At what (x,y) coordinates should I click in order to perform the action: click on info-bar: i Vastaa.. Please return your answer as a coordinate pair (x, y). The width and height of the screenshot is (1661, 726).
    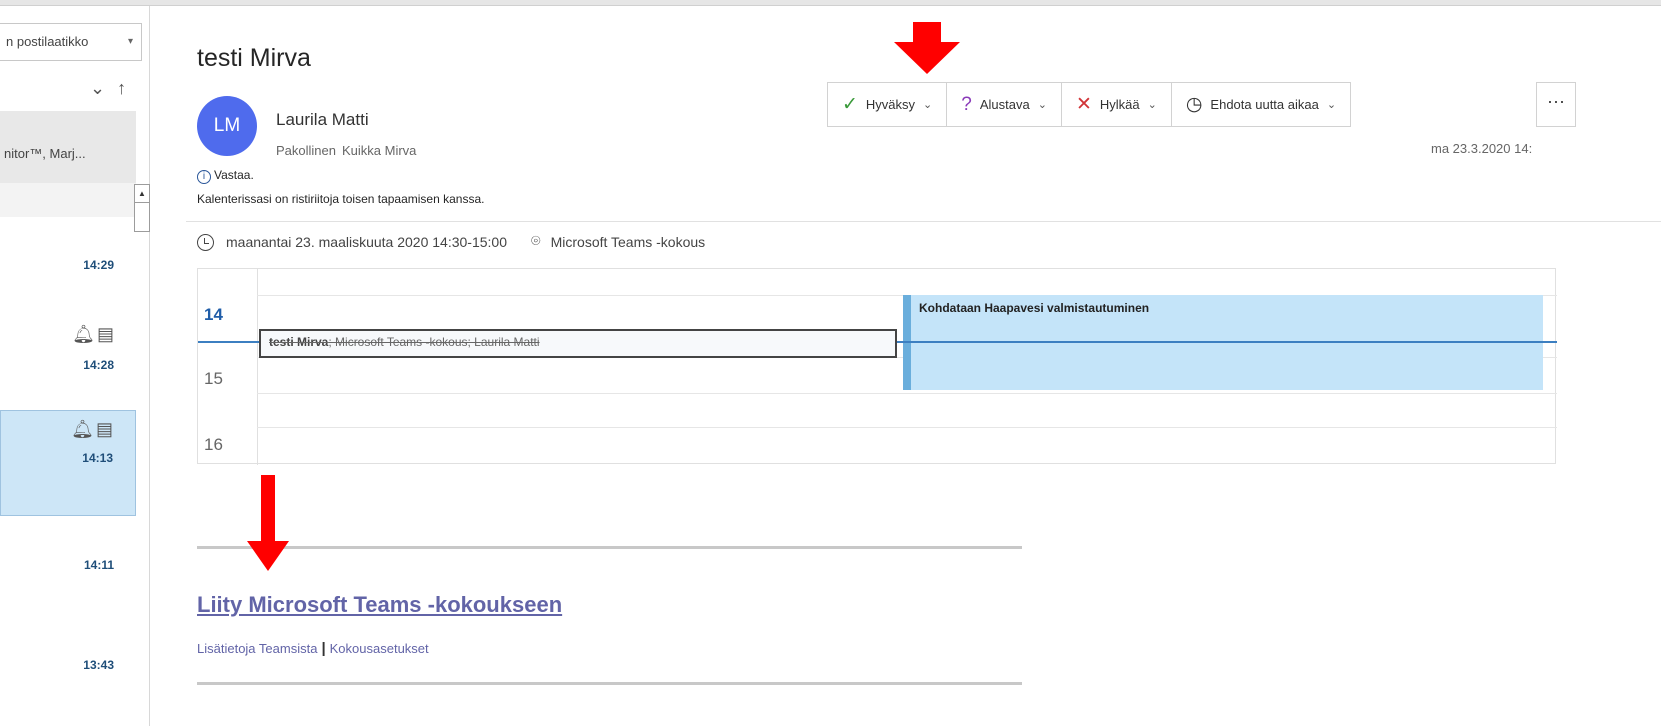
    Looking at the image, I should click on (225, 176).